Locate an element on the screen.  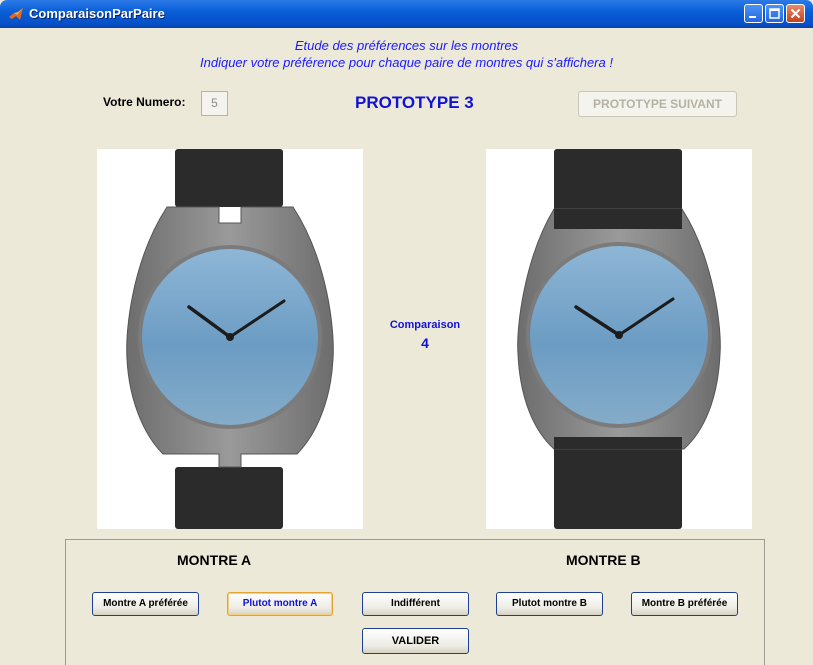
montre-a-label: MONTRE A is located at coordinates (214, 560).